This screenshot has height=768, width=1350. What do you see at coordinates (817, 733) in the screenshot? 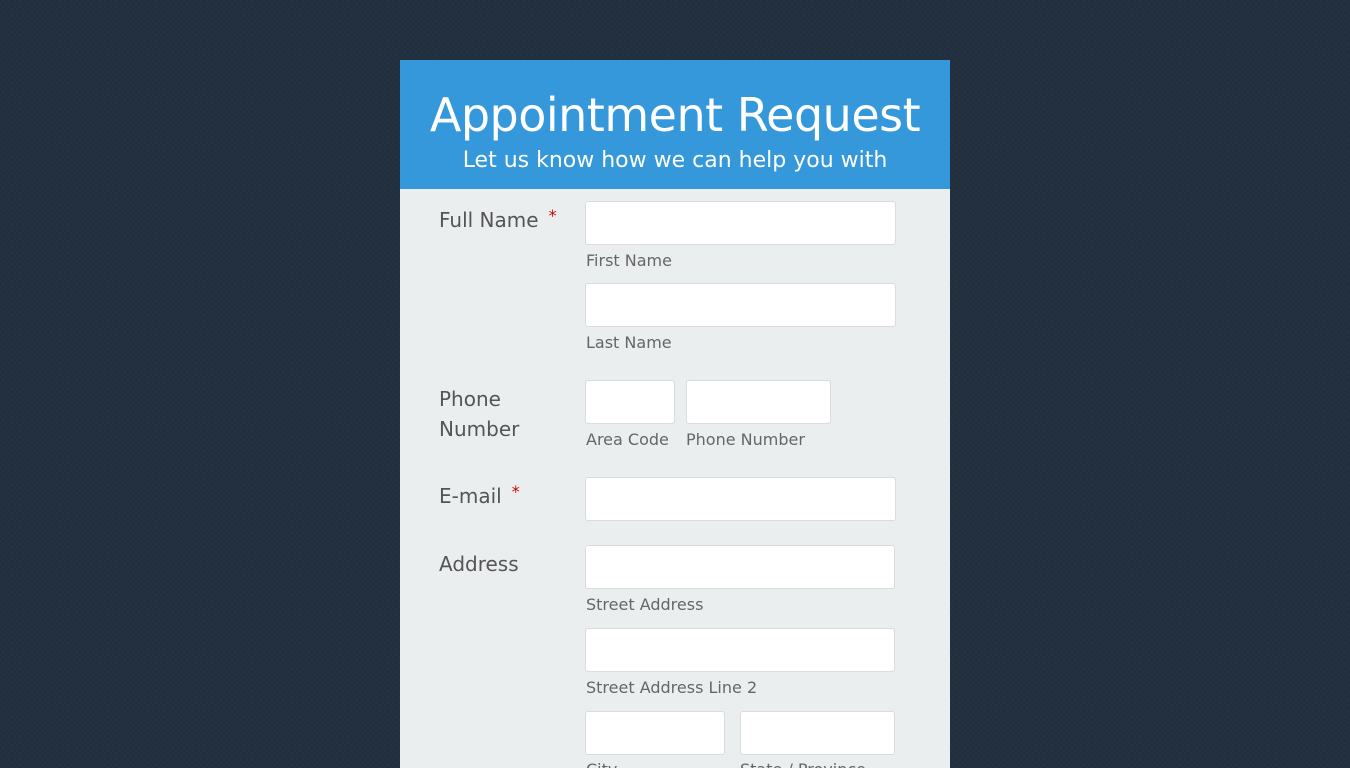
I see `state-input` at bounding box center [817, 733].